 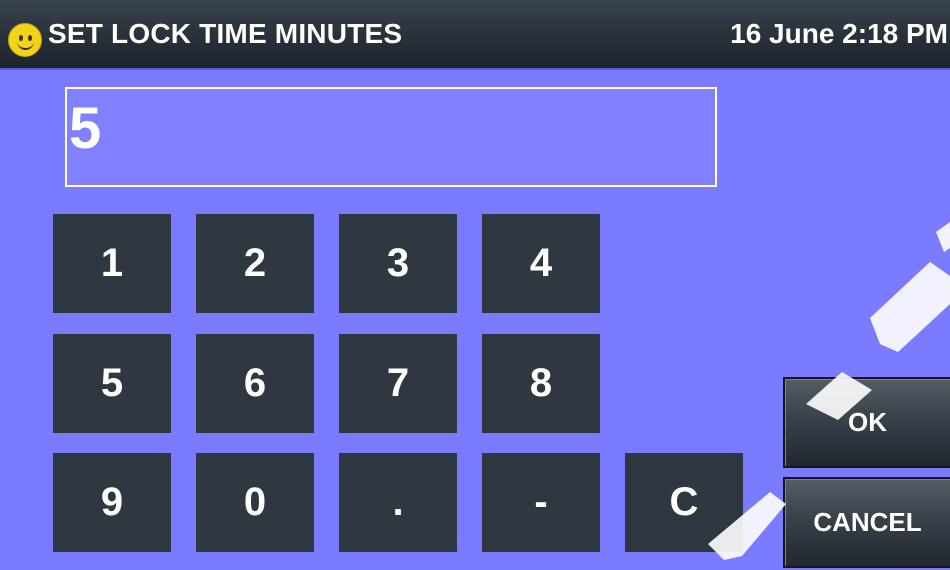 What do you see at coordinates (255, 502) in the screenshot?
I see `key-0: 0` at bounding box center [255, 502].